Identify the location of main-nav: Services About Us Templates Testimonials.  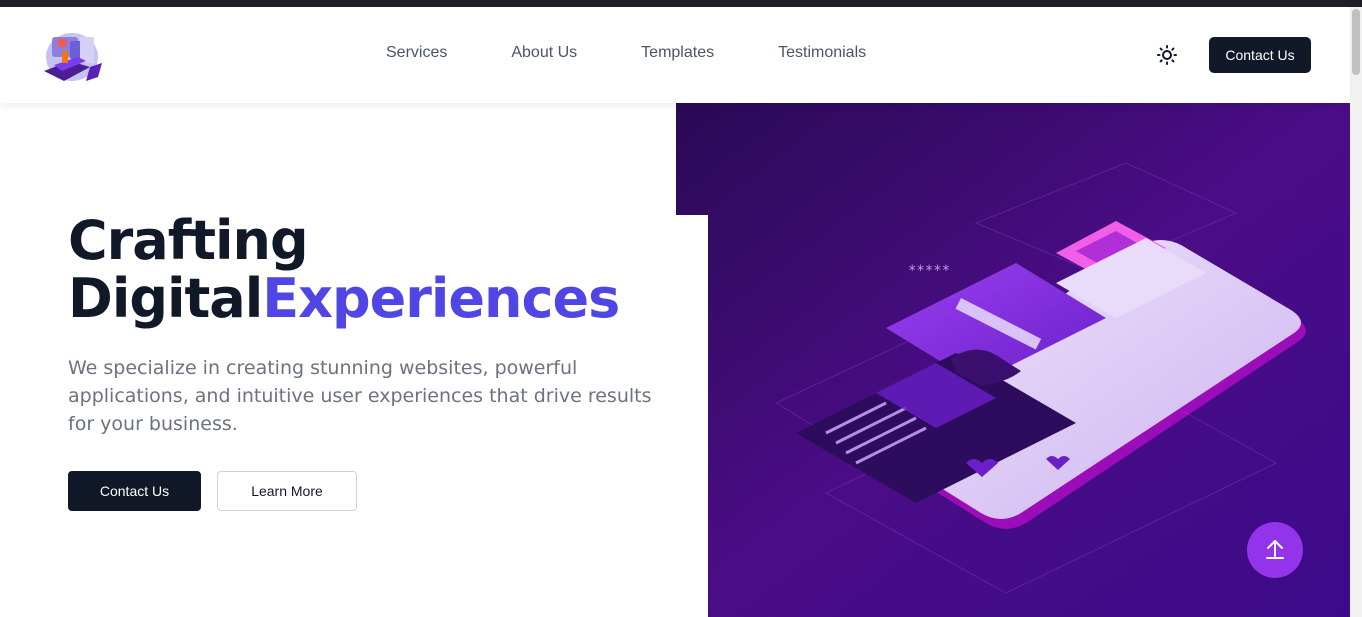
(658, 53).